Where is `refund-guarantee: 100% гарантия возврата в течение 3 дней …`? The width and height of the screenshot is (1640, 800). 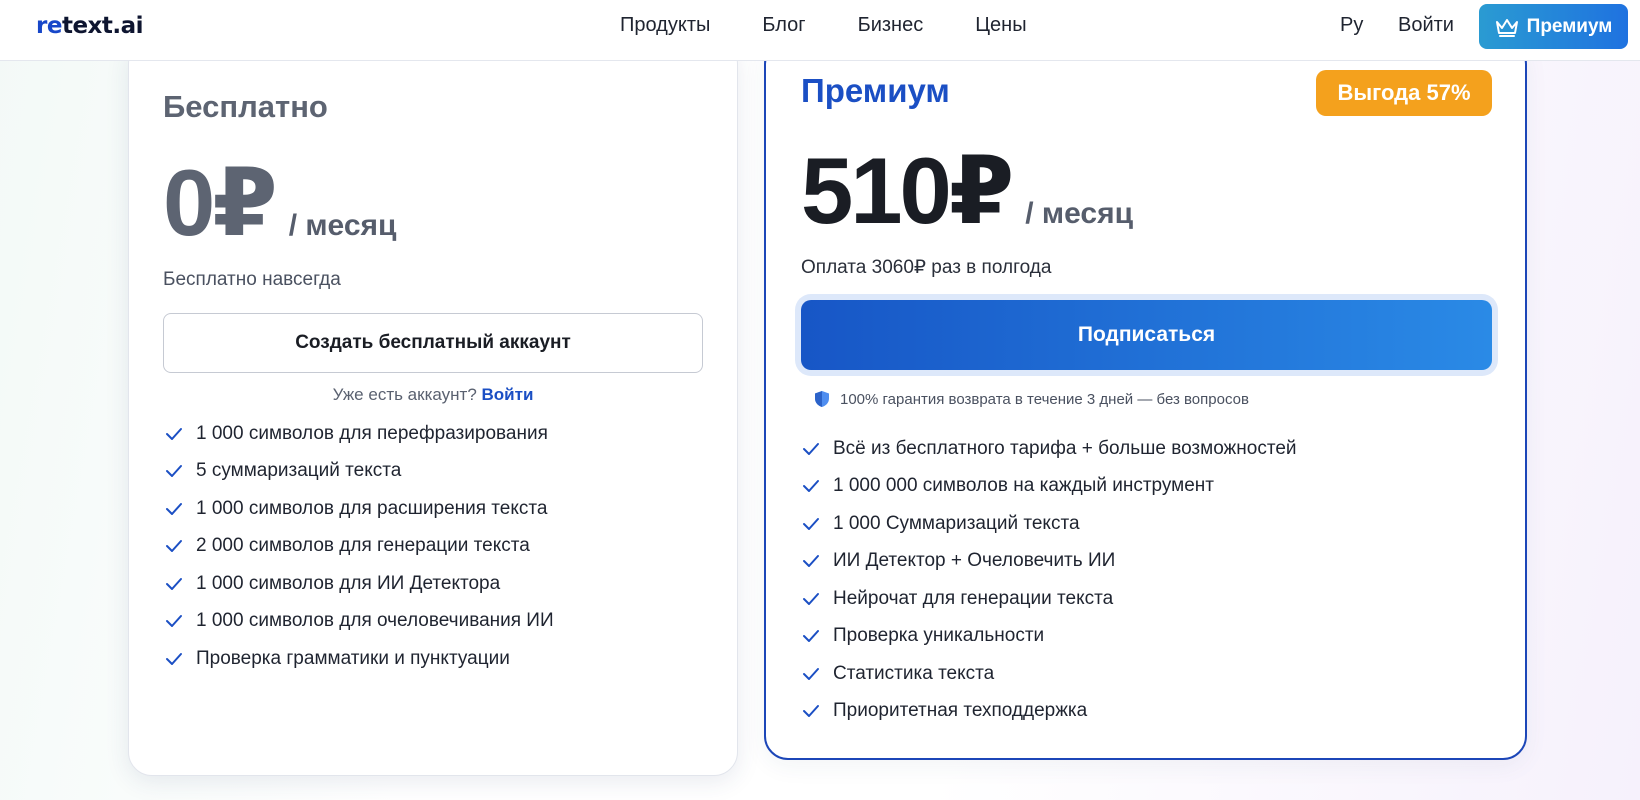
refund-guarantee: 100% гарантия возврата в течение 3 дней … is located at coordinates (1031, 399).